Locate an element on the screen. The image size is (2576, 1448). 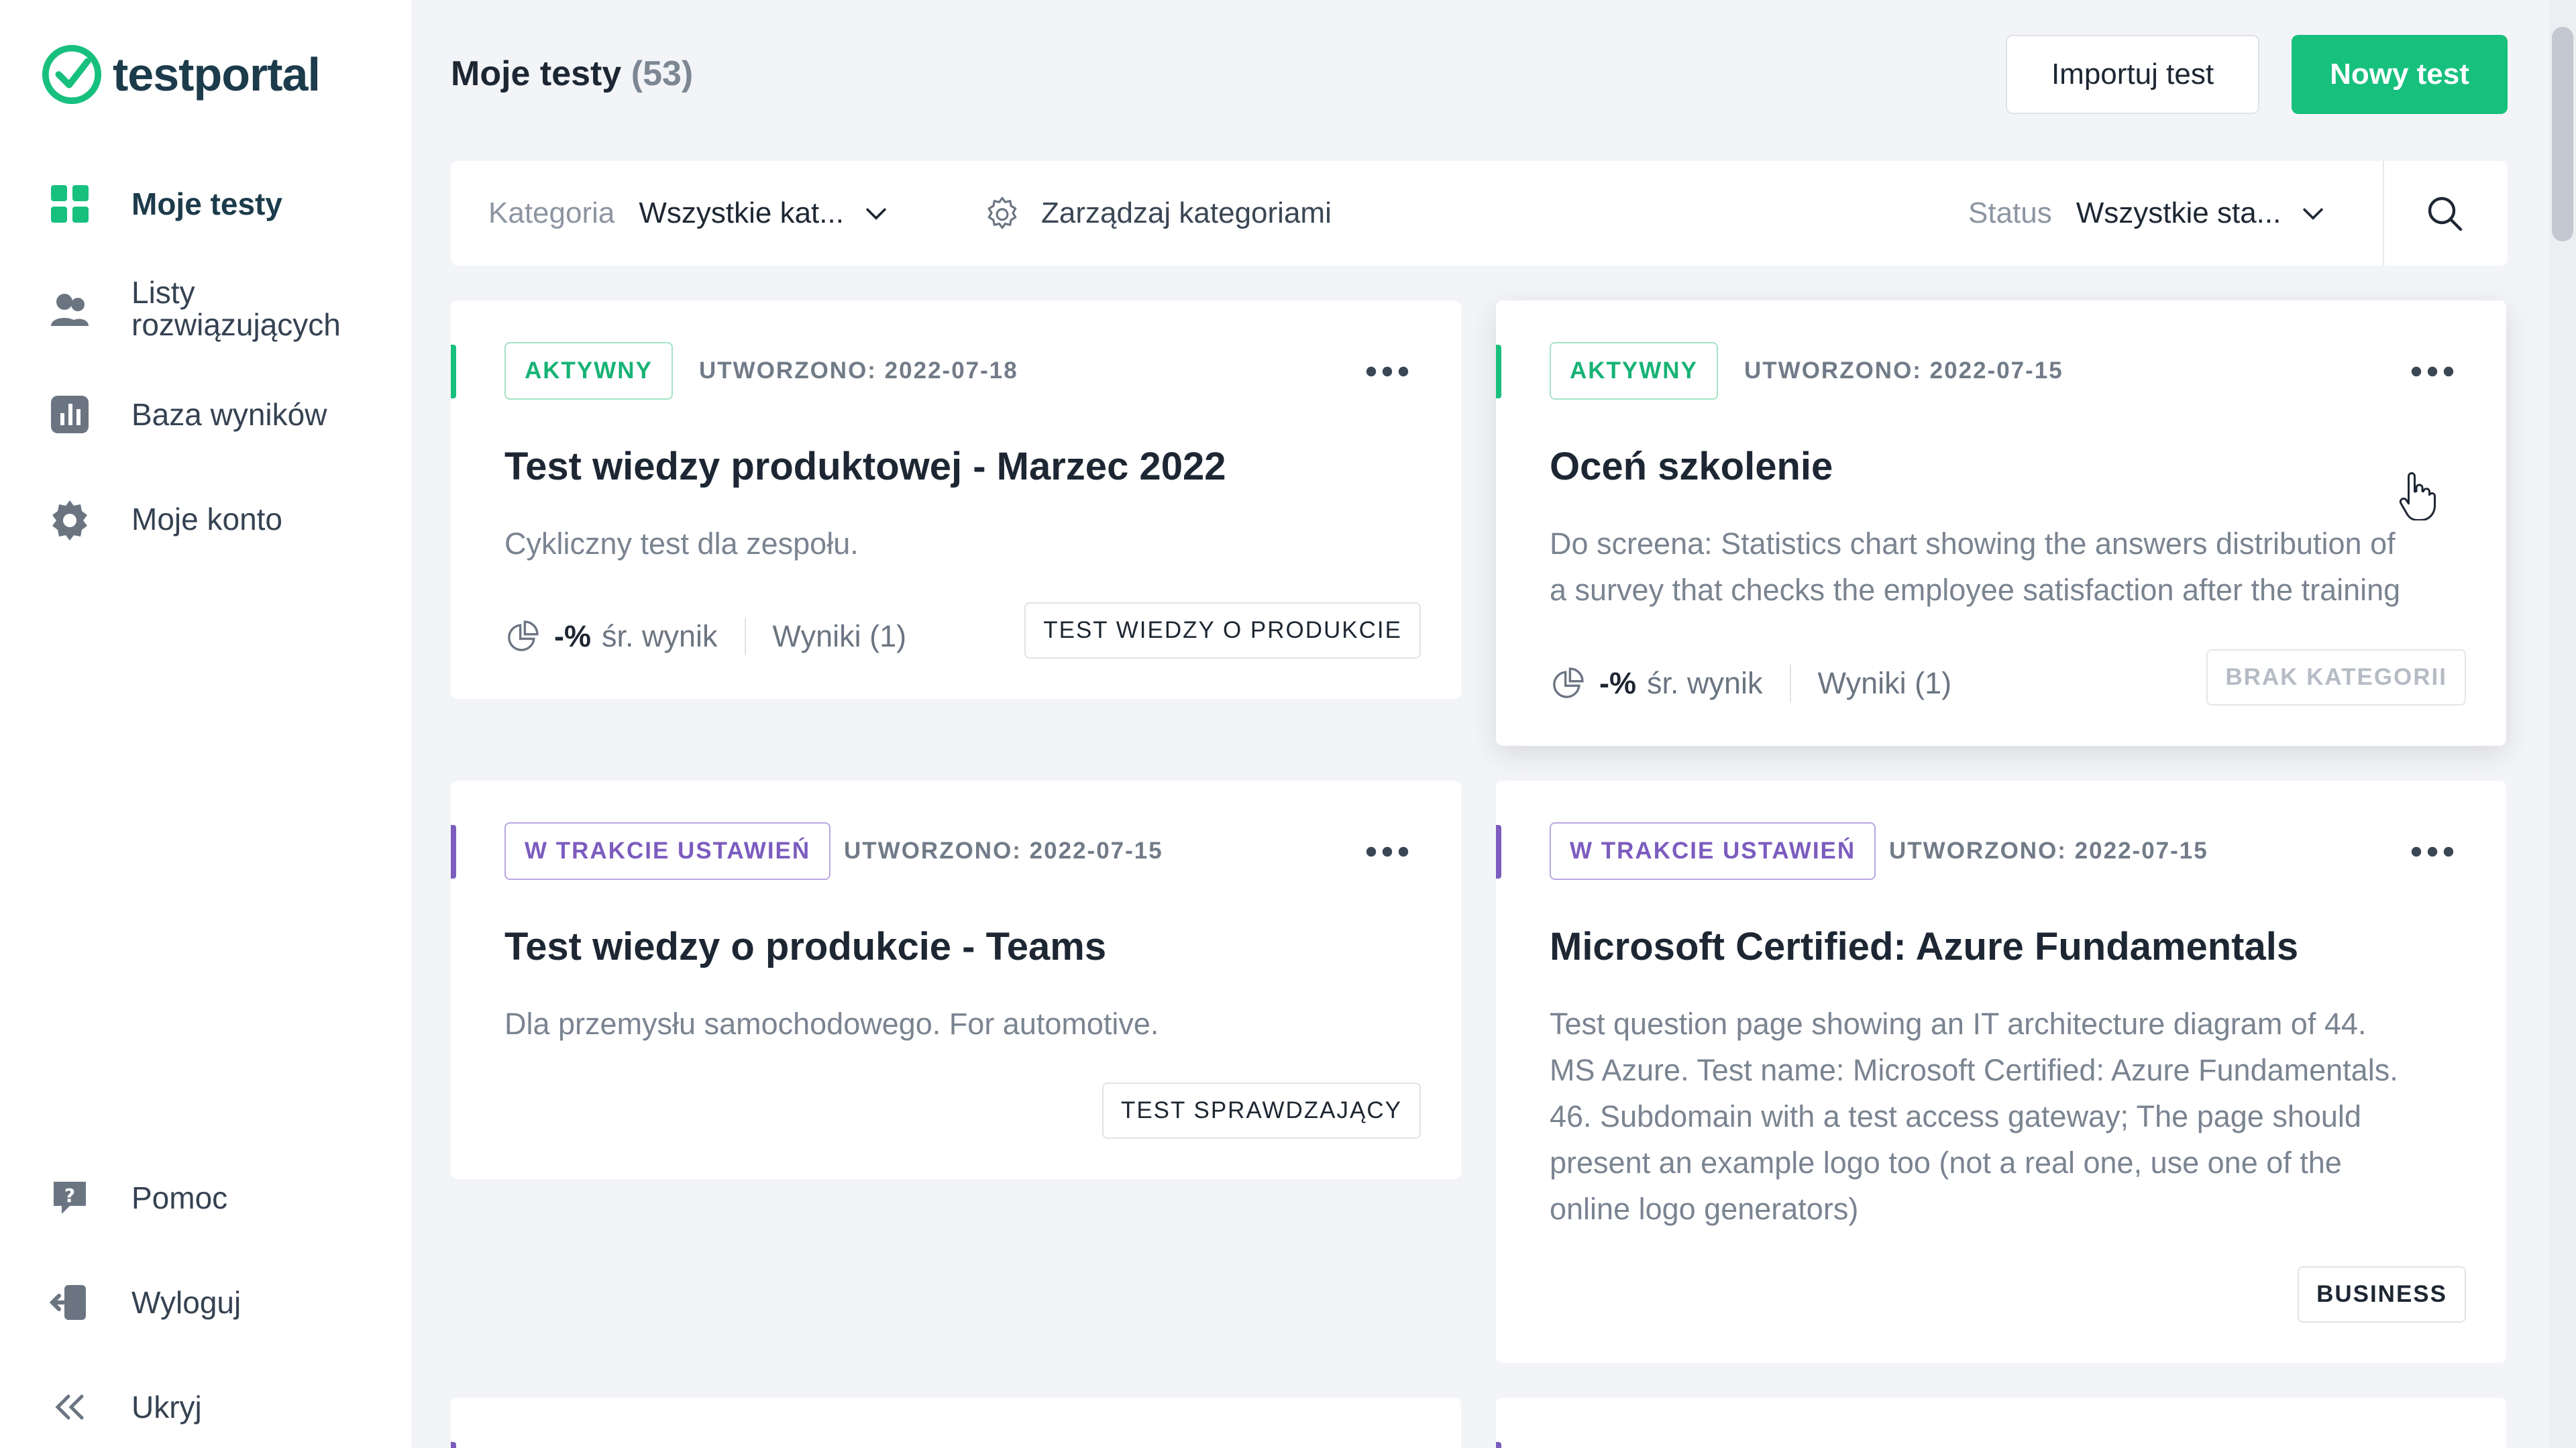
users-icon is located at coordinates (70, 310).